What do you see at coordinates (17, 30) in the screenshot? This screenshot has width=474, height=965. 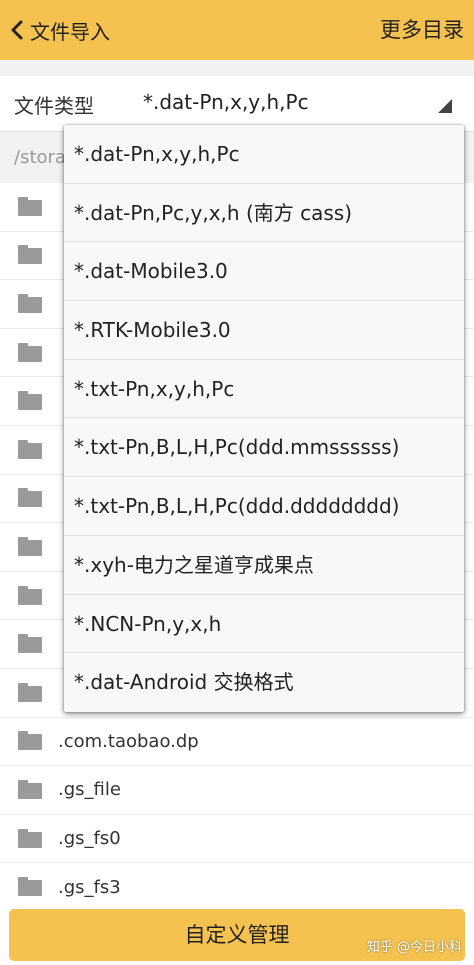 I see `chevron-left-icon` at bounding box center [17, 30].